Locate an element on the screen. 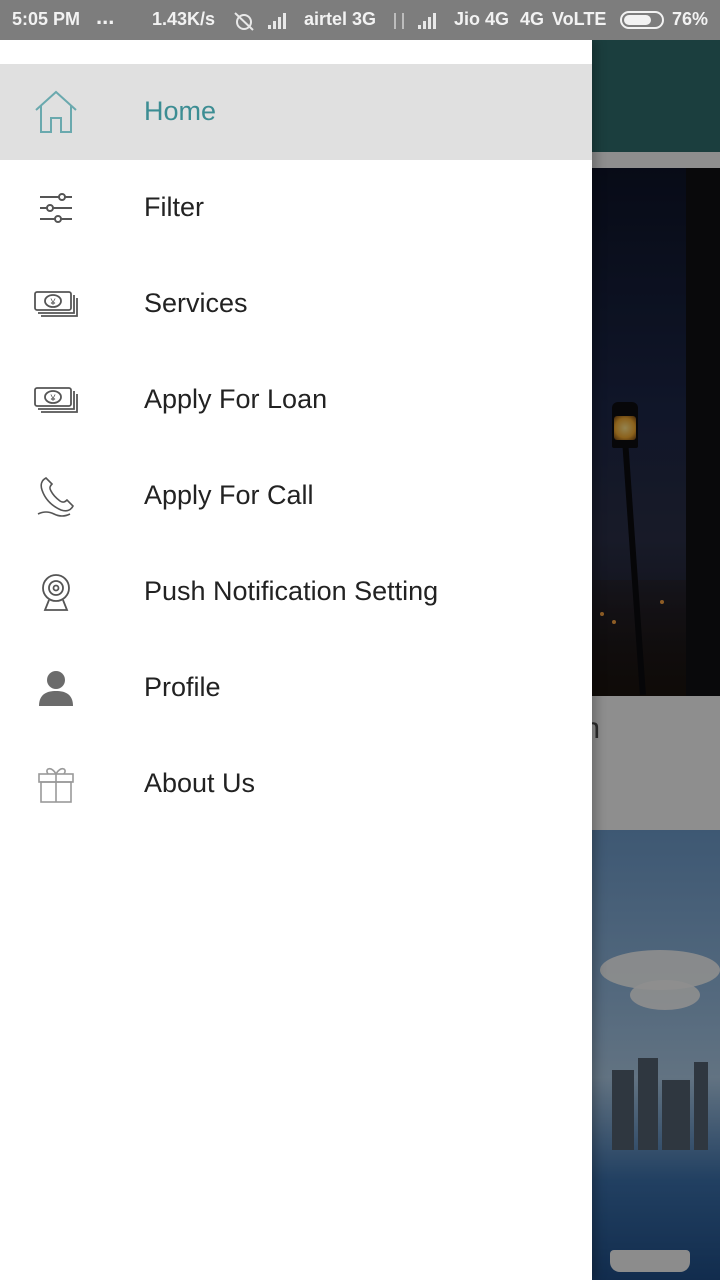 This screenshot has width=720, height=1280. status-network-speed: 1.43K/s is located at coordinates (184, 19).